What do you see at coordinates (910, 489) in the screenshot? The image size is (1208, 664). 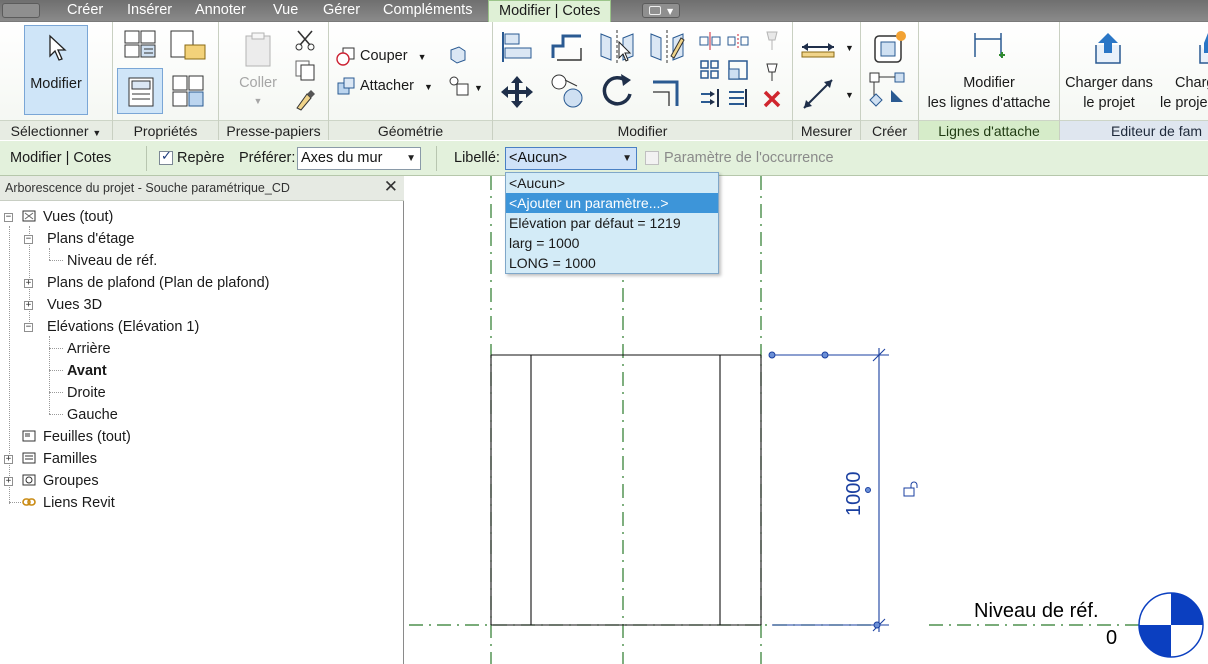 I see `padlock-icon` at bounding box center [910, 489].